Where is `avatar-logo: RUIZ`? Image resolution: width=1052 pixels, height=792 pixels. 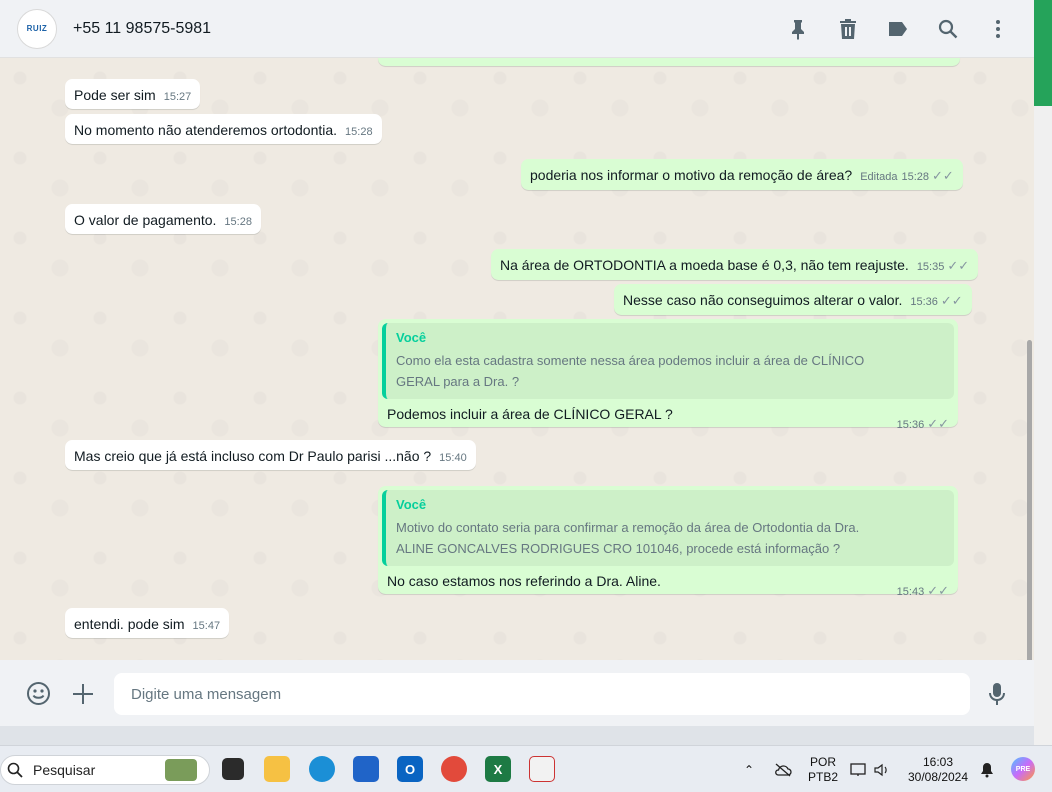
avatar-logo: RUIZ is located at coordinates (37, 28).